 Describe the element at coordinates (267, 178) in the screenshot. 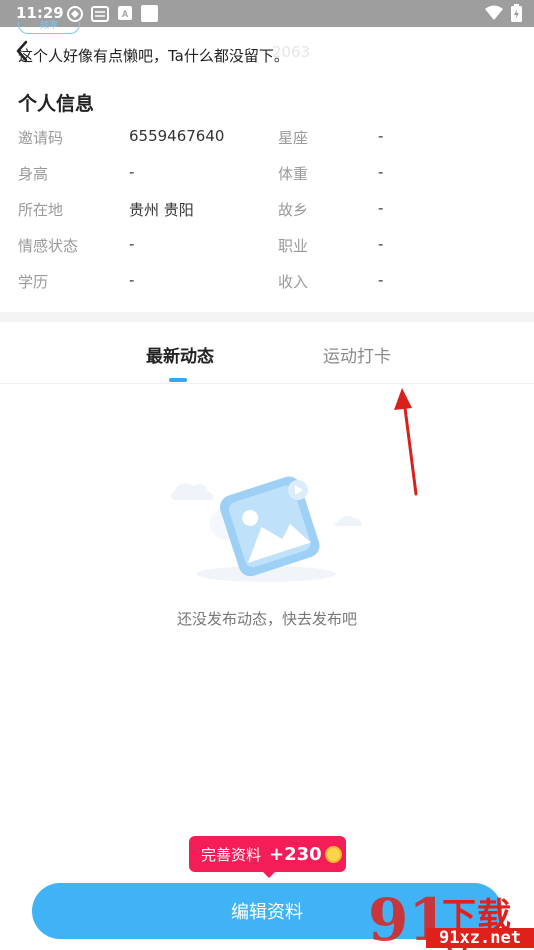

I see `info-row: 身高 - 体重 -` at that location.